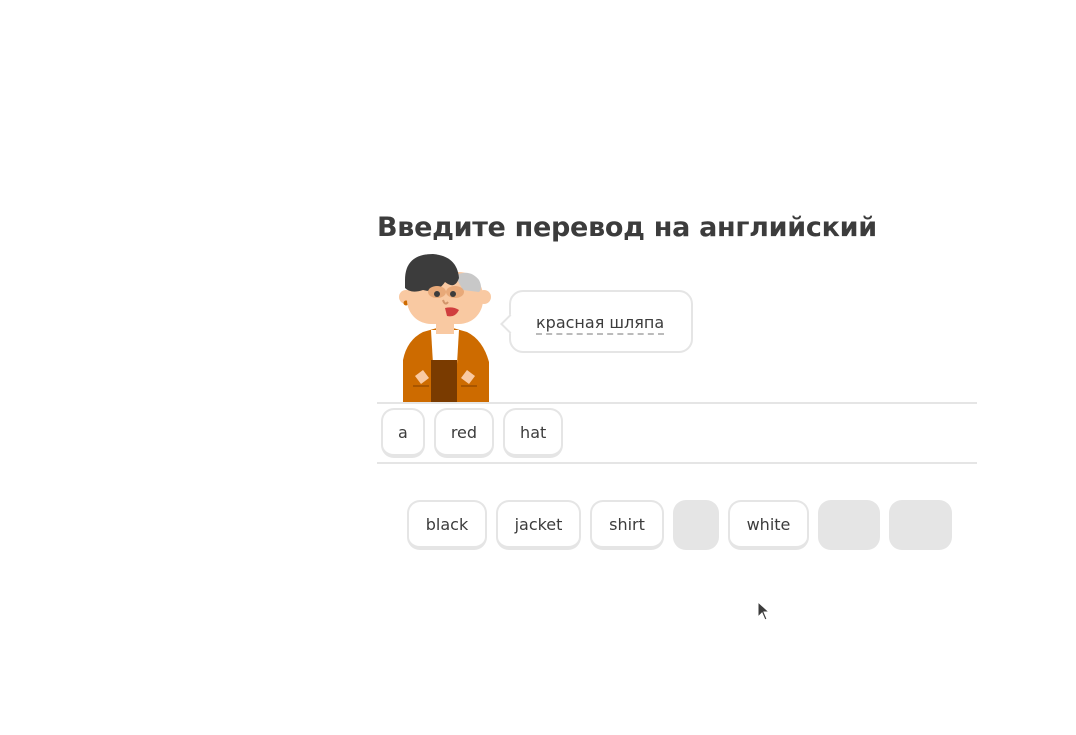  Describe the element at coordinates (627, 525) in the screenshot. I see `word-bank-tile: shirt` at that location.